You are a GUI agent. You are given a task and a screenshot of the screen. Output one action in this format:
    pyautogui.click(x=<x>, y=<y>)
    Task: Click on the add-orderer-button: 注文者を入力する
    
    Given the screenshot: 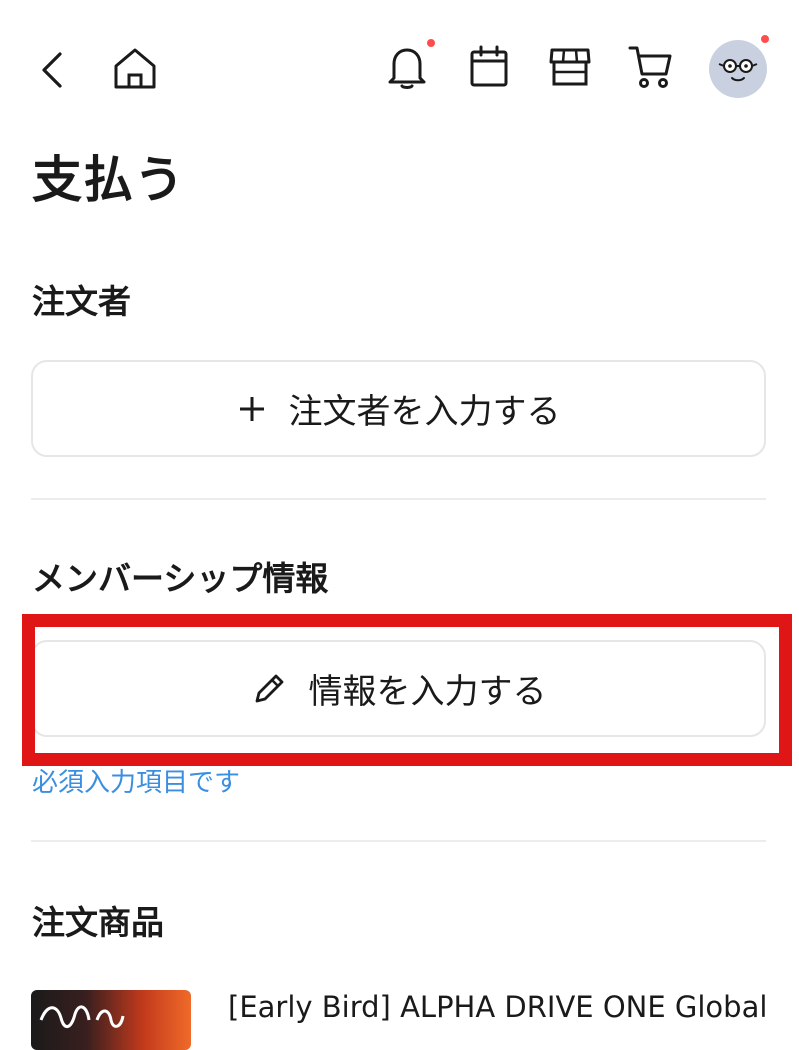 What is the action you would take?
    pyautogui.click(x=398, y=408)
    